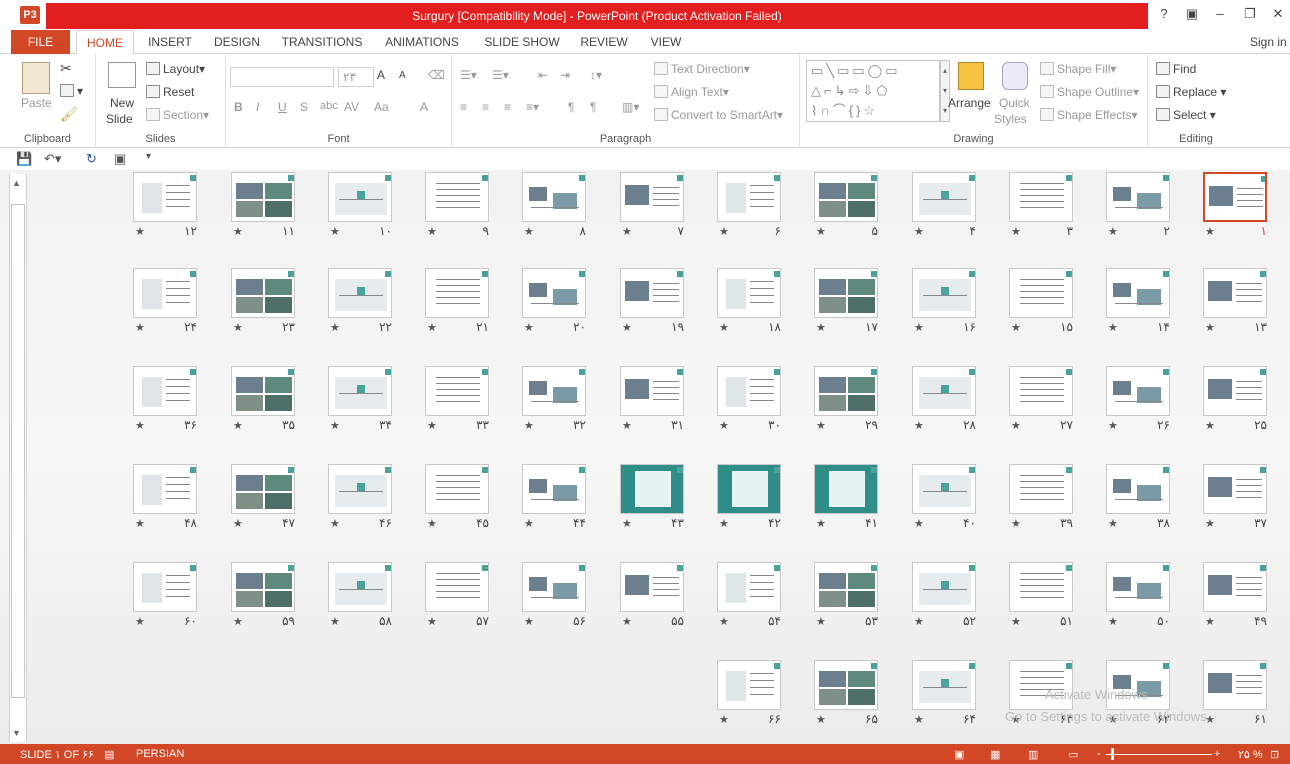 The image size is (1290, 764). I want to click on slide-thumbnail: ★ ۳۷, so click(1235, 497).